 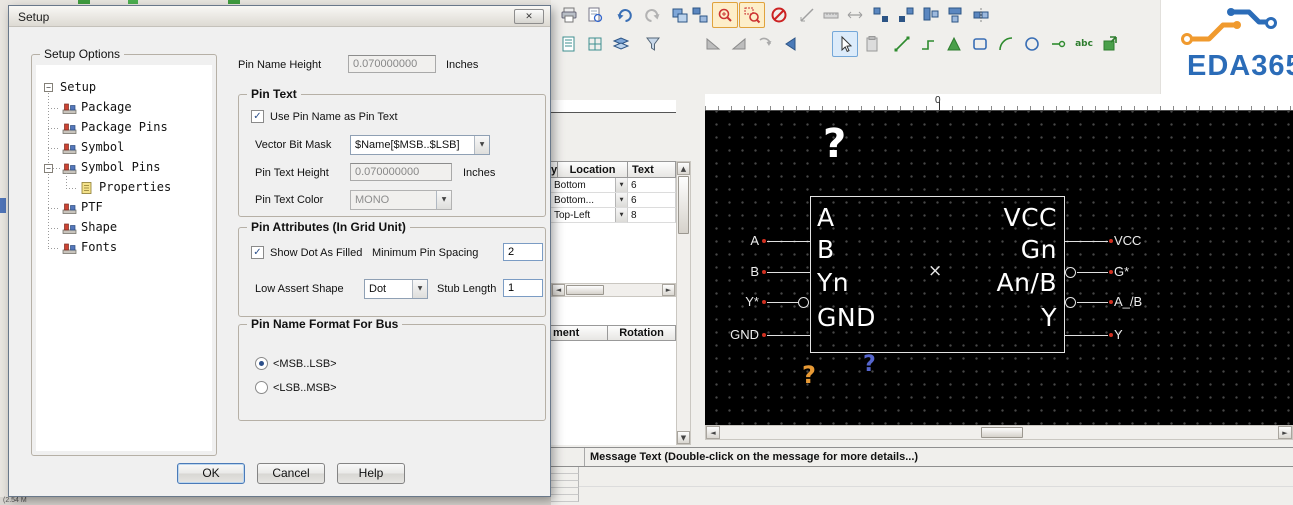 I want to click on draw-arc-button, so click(x=1006, y=44).